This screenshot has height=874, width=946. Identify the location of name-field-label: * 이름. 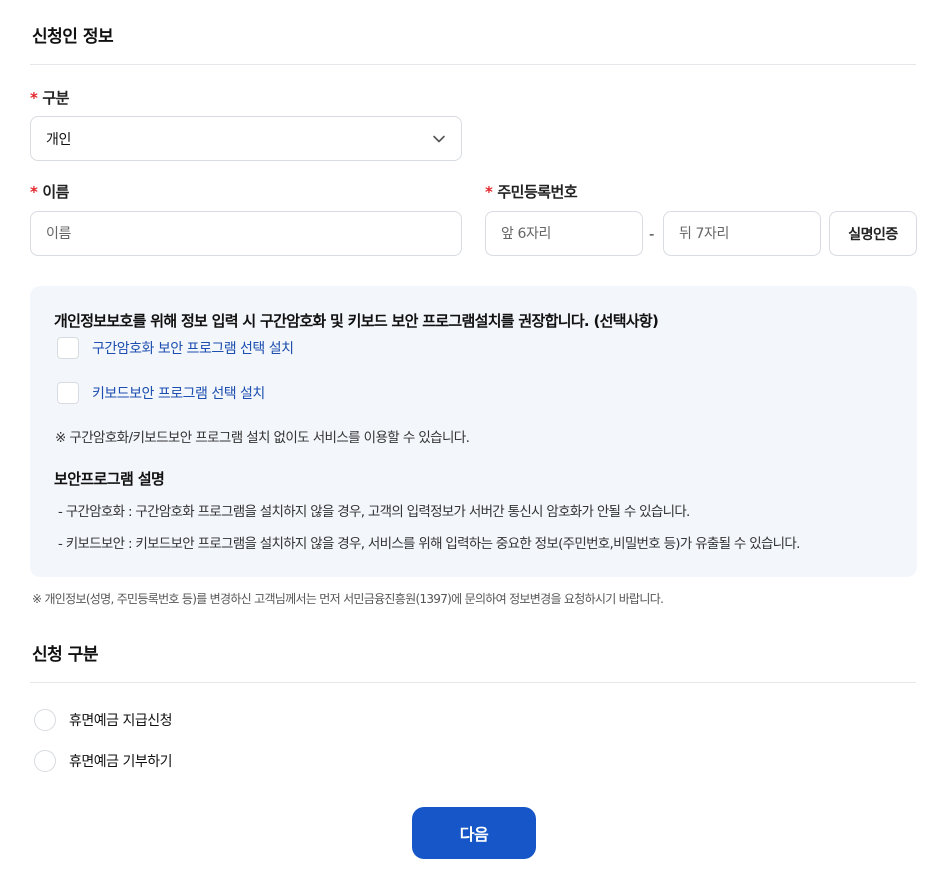
(49, 191).